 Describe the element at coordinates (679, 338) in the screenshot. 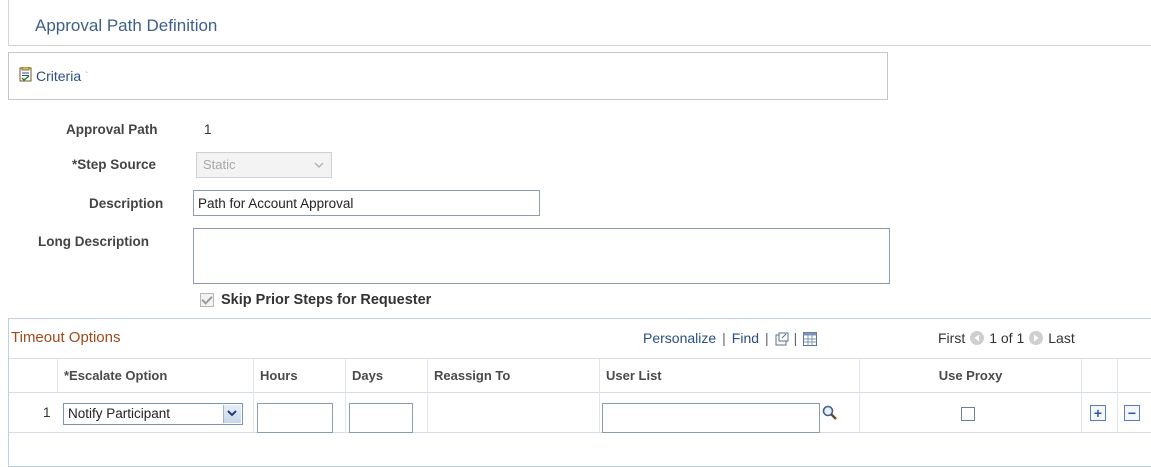

I see `personalize-link: Personalize` at that location.